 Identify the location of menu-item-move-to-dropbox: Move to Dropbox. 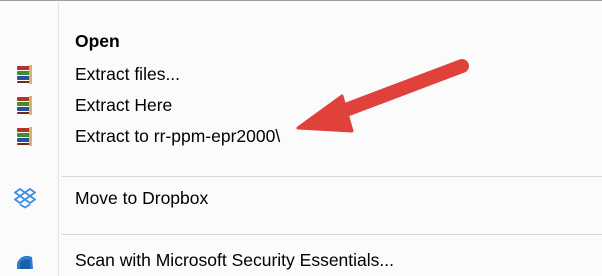
(301, 198).